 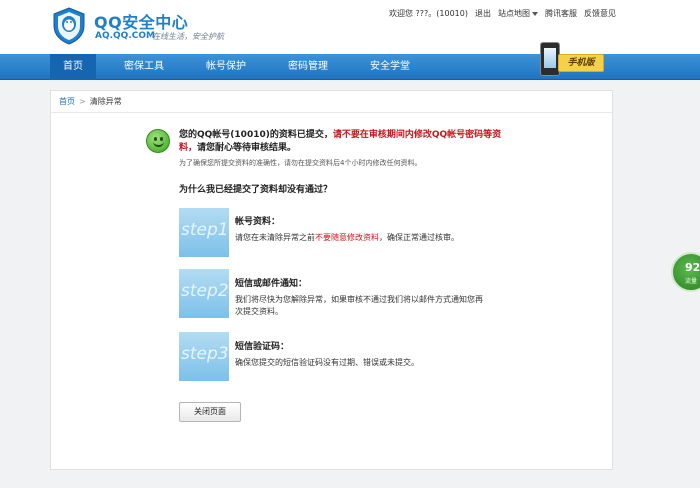 What do you see at coordinates (300, 163) in the screenshot?
I see `message-note: 为了确保您所提交资料的准确性，请勿在提交资料后4个小时内修改任何资料。` at bounding box center [300, 163].